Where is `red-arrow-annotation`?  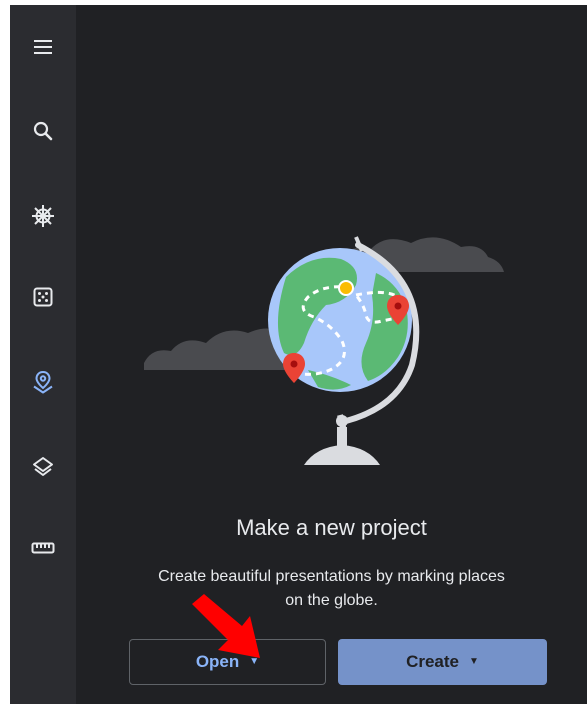 red-arrow-annotation is located at coordinates (226, 626).